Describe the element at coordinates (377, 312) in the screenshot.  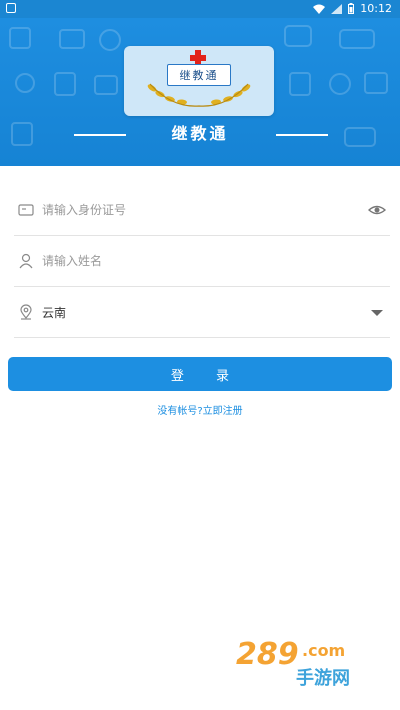
I see `dropdown-arrow-icon` at that location.